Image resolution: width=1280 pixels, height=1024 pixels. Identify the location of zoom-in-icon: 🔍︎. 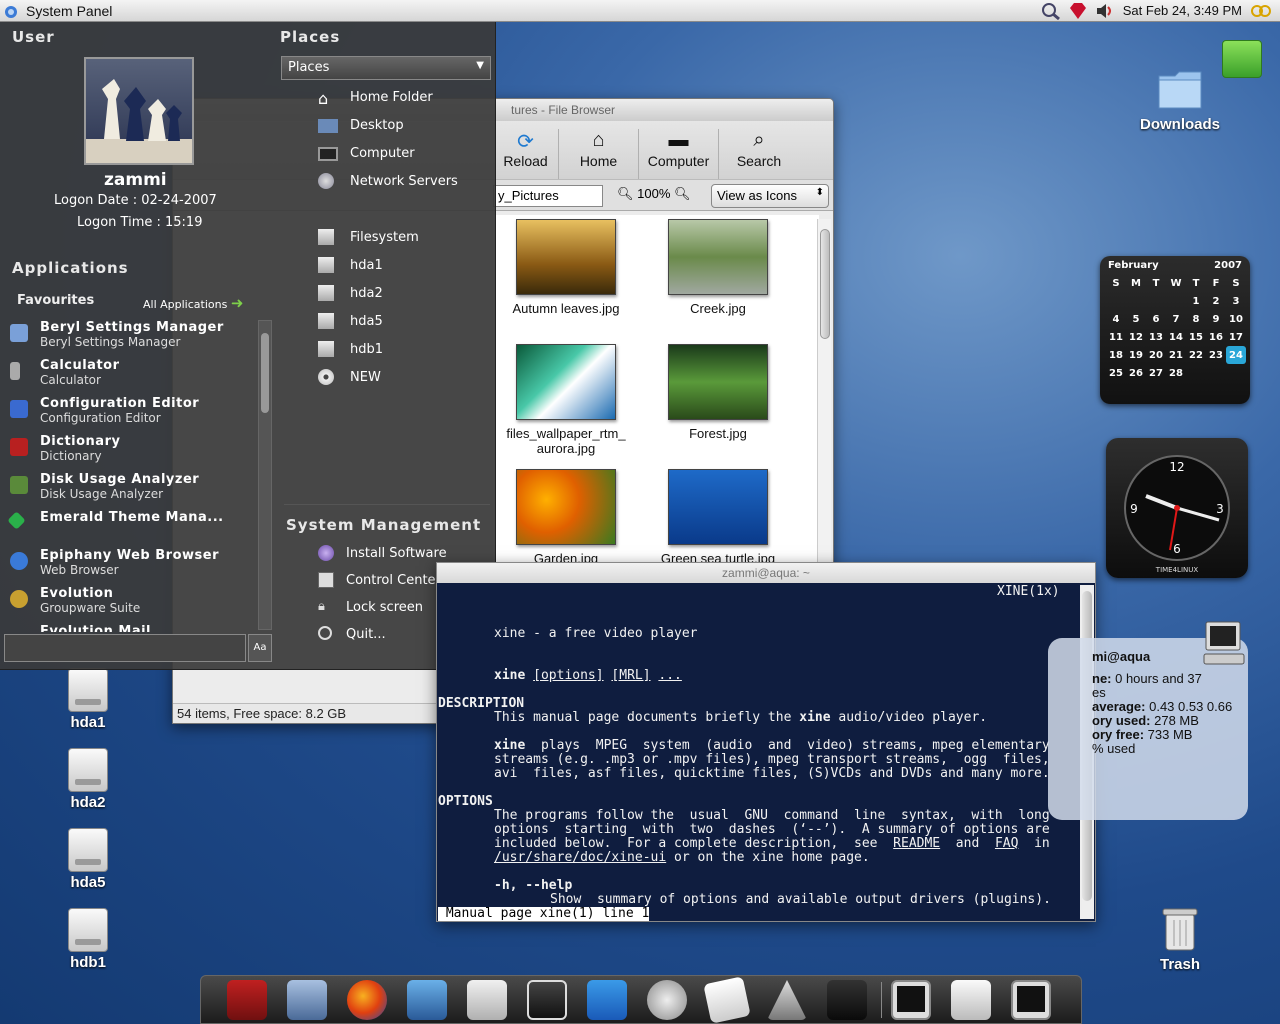
(682, 193).